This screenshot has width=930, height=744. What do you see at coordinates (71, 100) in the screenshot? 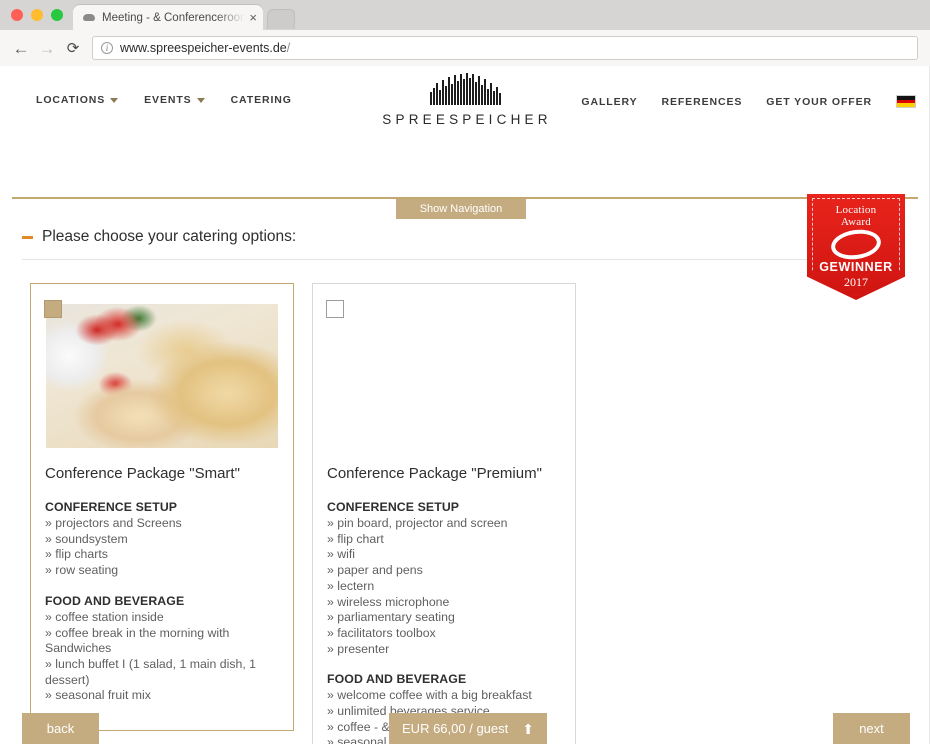
I see `nav-label: LOCATIONS` at bounding box center [71, 100].